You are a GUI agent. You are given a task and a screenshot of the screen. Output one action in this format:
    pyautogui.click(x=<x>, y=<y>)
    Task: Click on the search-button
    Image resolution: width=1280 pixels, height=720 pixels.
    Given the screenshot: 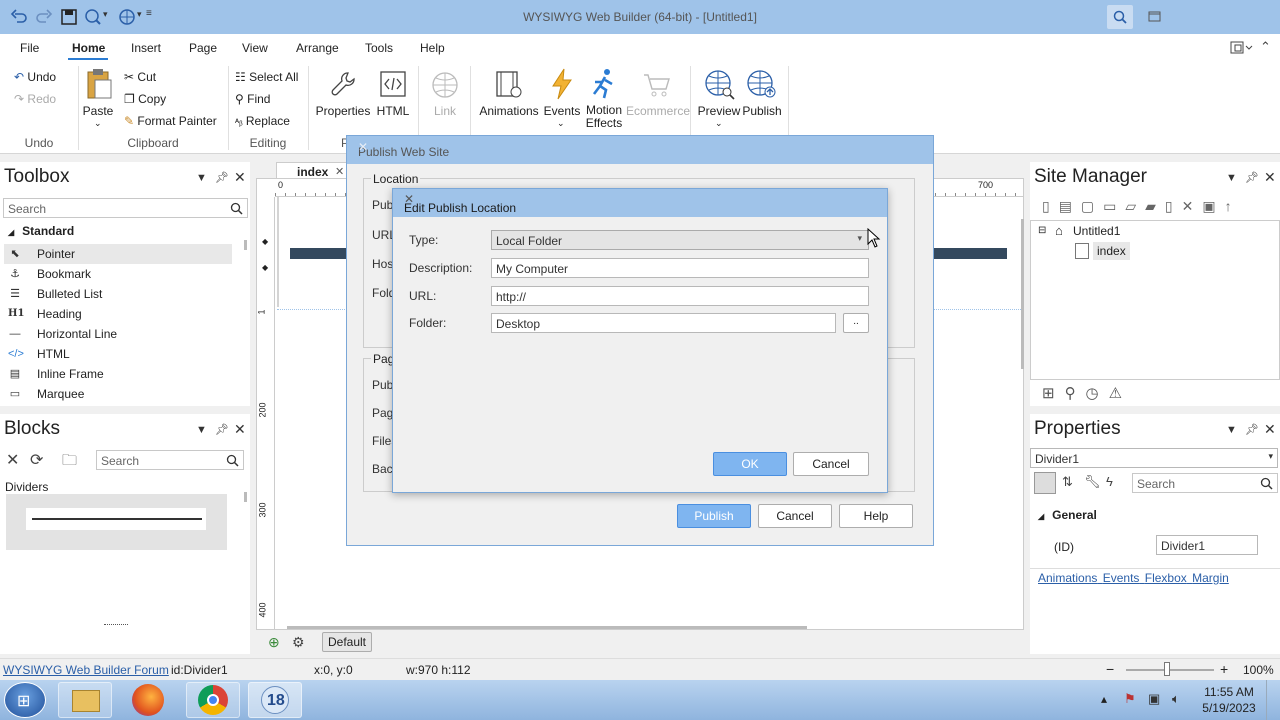 What is the action you would take?
    pyautogui.click(x=1120, y=17)
    